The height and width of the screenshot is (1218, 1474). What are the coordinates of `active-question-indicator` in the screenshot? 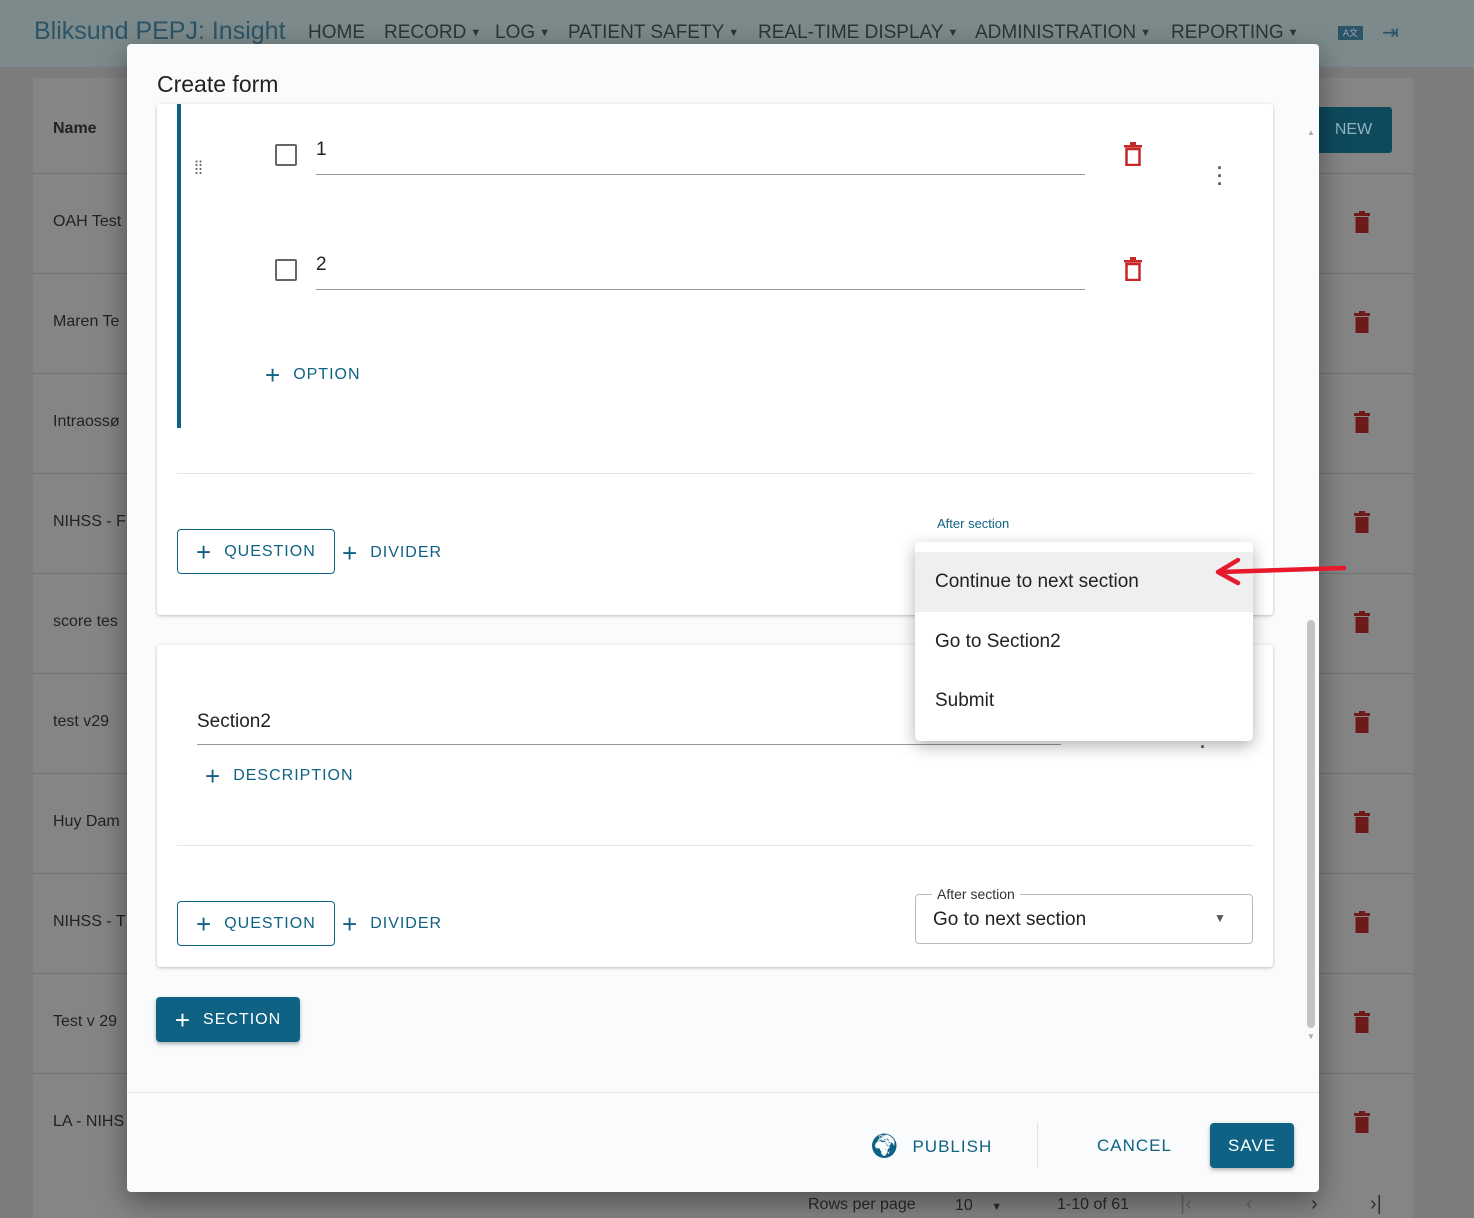 It's located at (179, 266).